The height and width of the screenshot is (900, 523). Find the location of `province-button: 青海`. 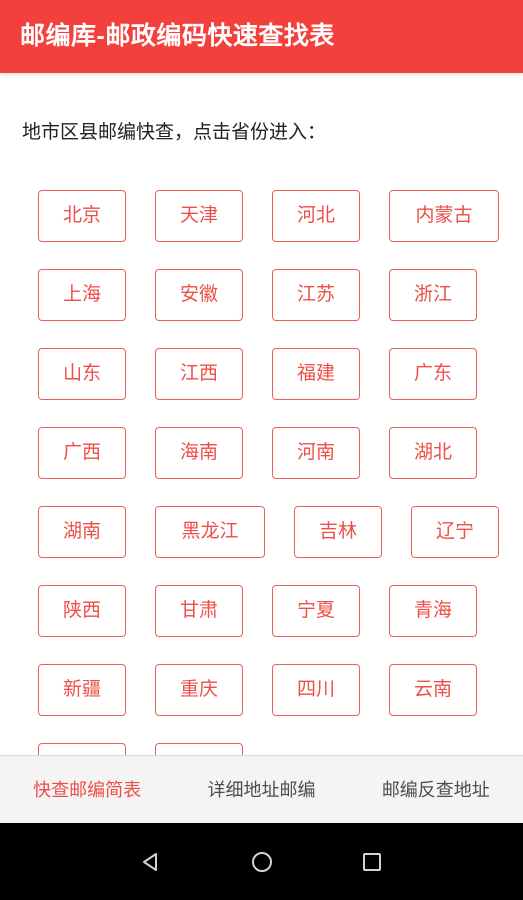

province-button: 青海 is located at coordinates (433, 611).